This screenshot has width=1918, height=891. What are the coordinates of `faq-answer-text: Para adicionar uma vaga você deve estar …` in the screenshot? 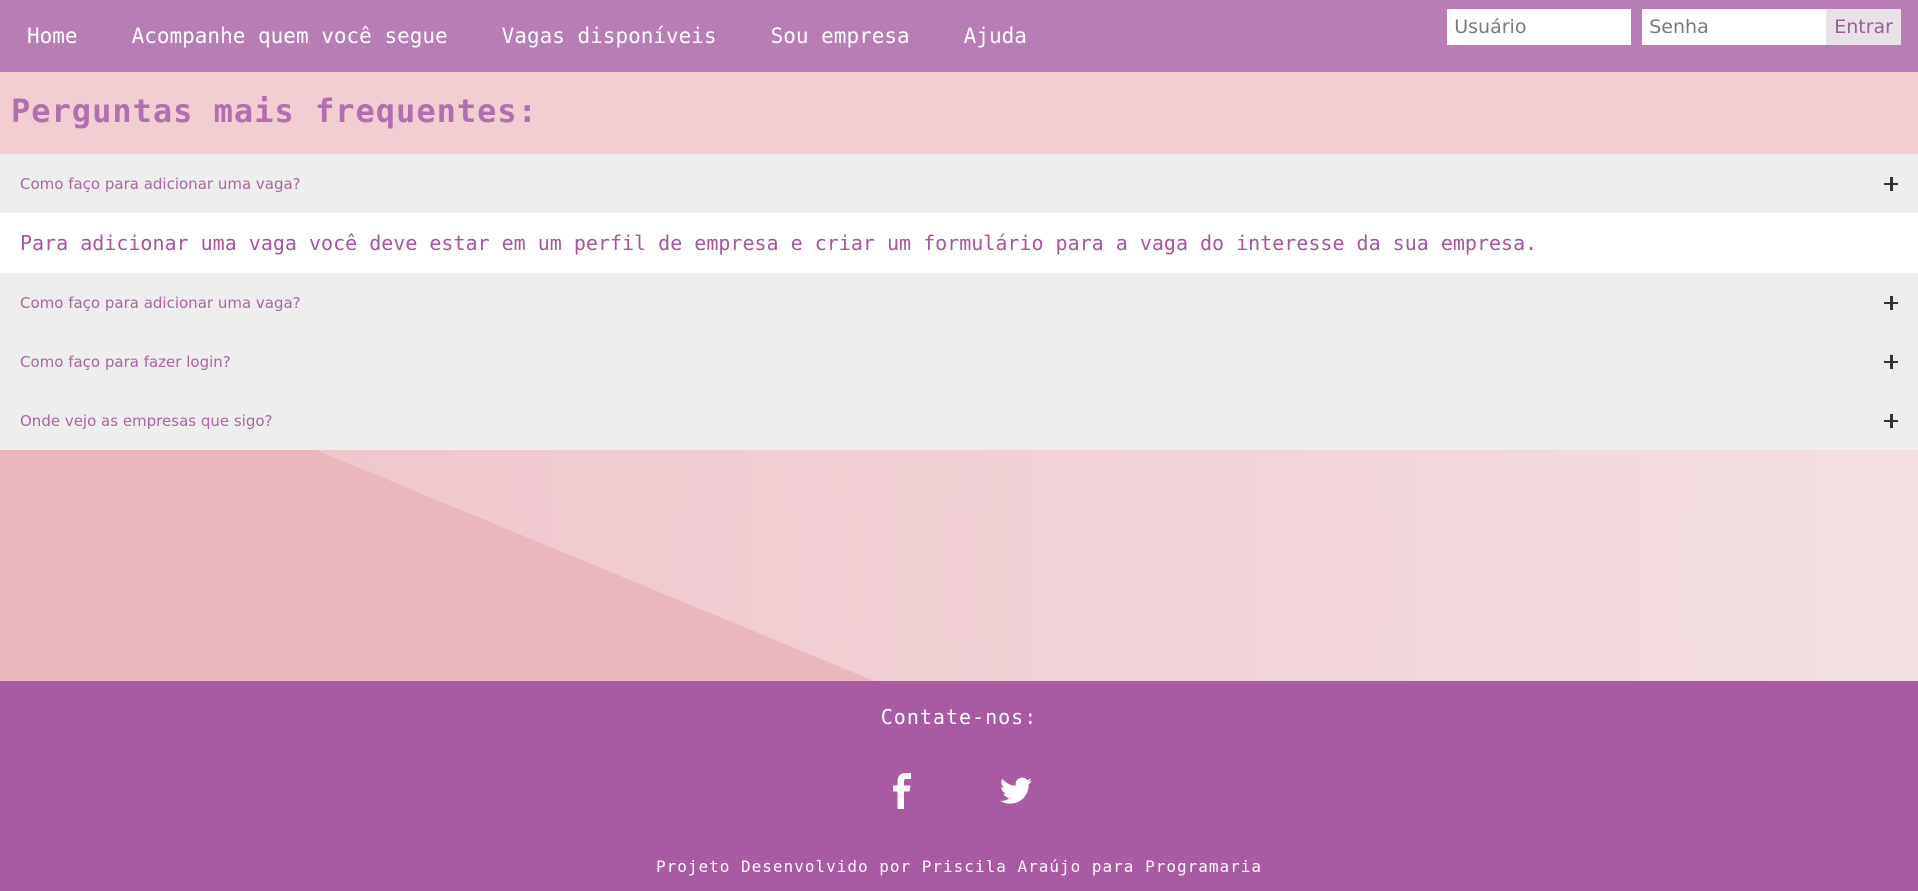 It's located at (779, 243).